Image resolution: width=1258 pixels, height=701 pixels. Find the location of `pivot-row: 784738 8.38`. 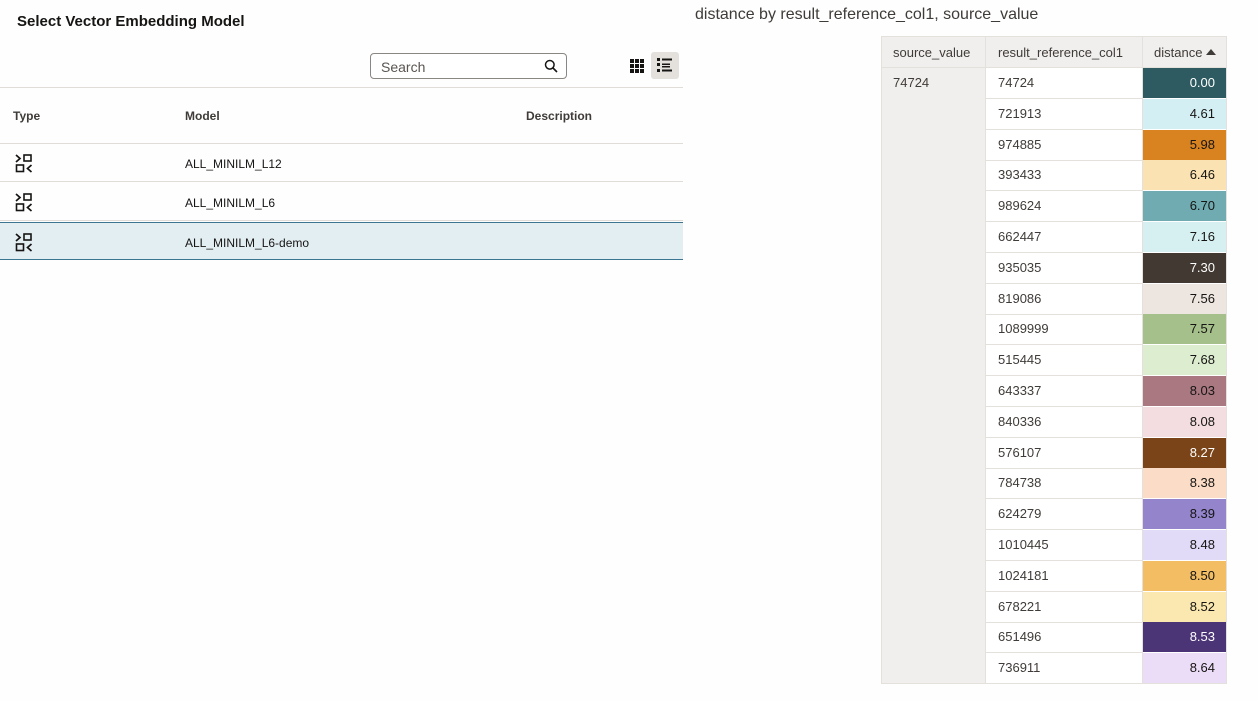

pivot-row: 784738 8.38 is located at coordinates (1106, 484).